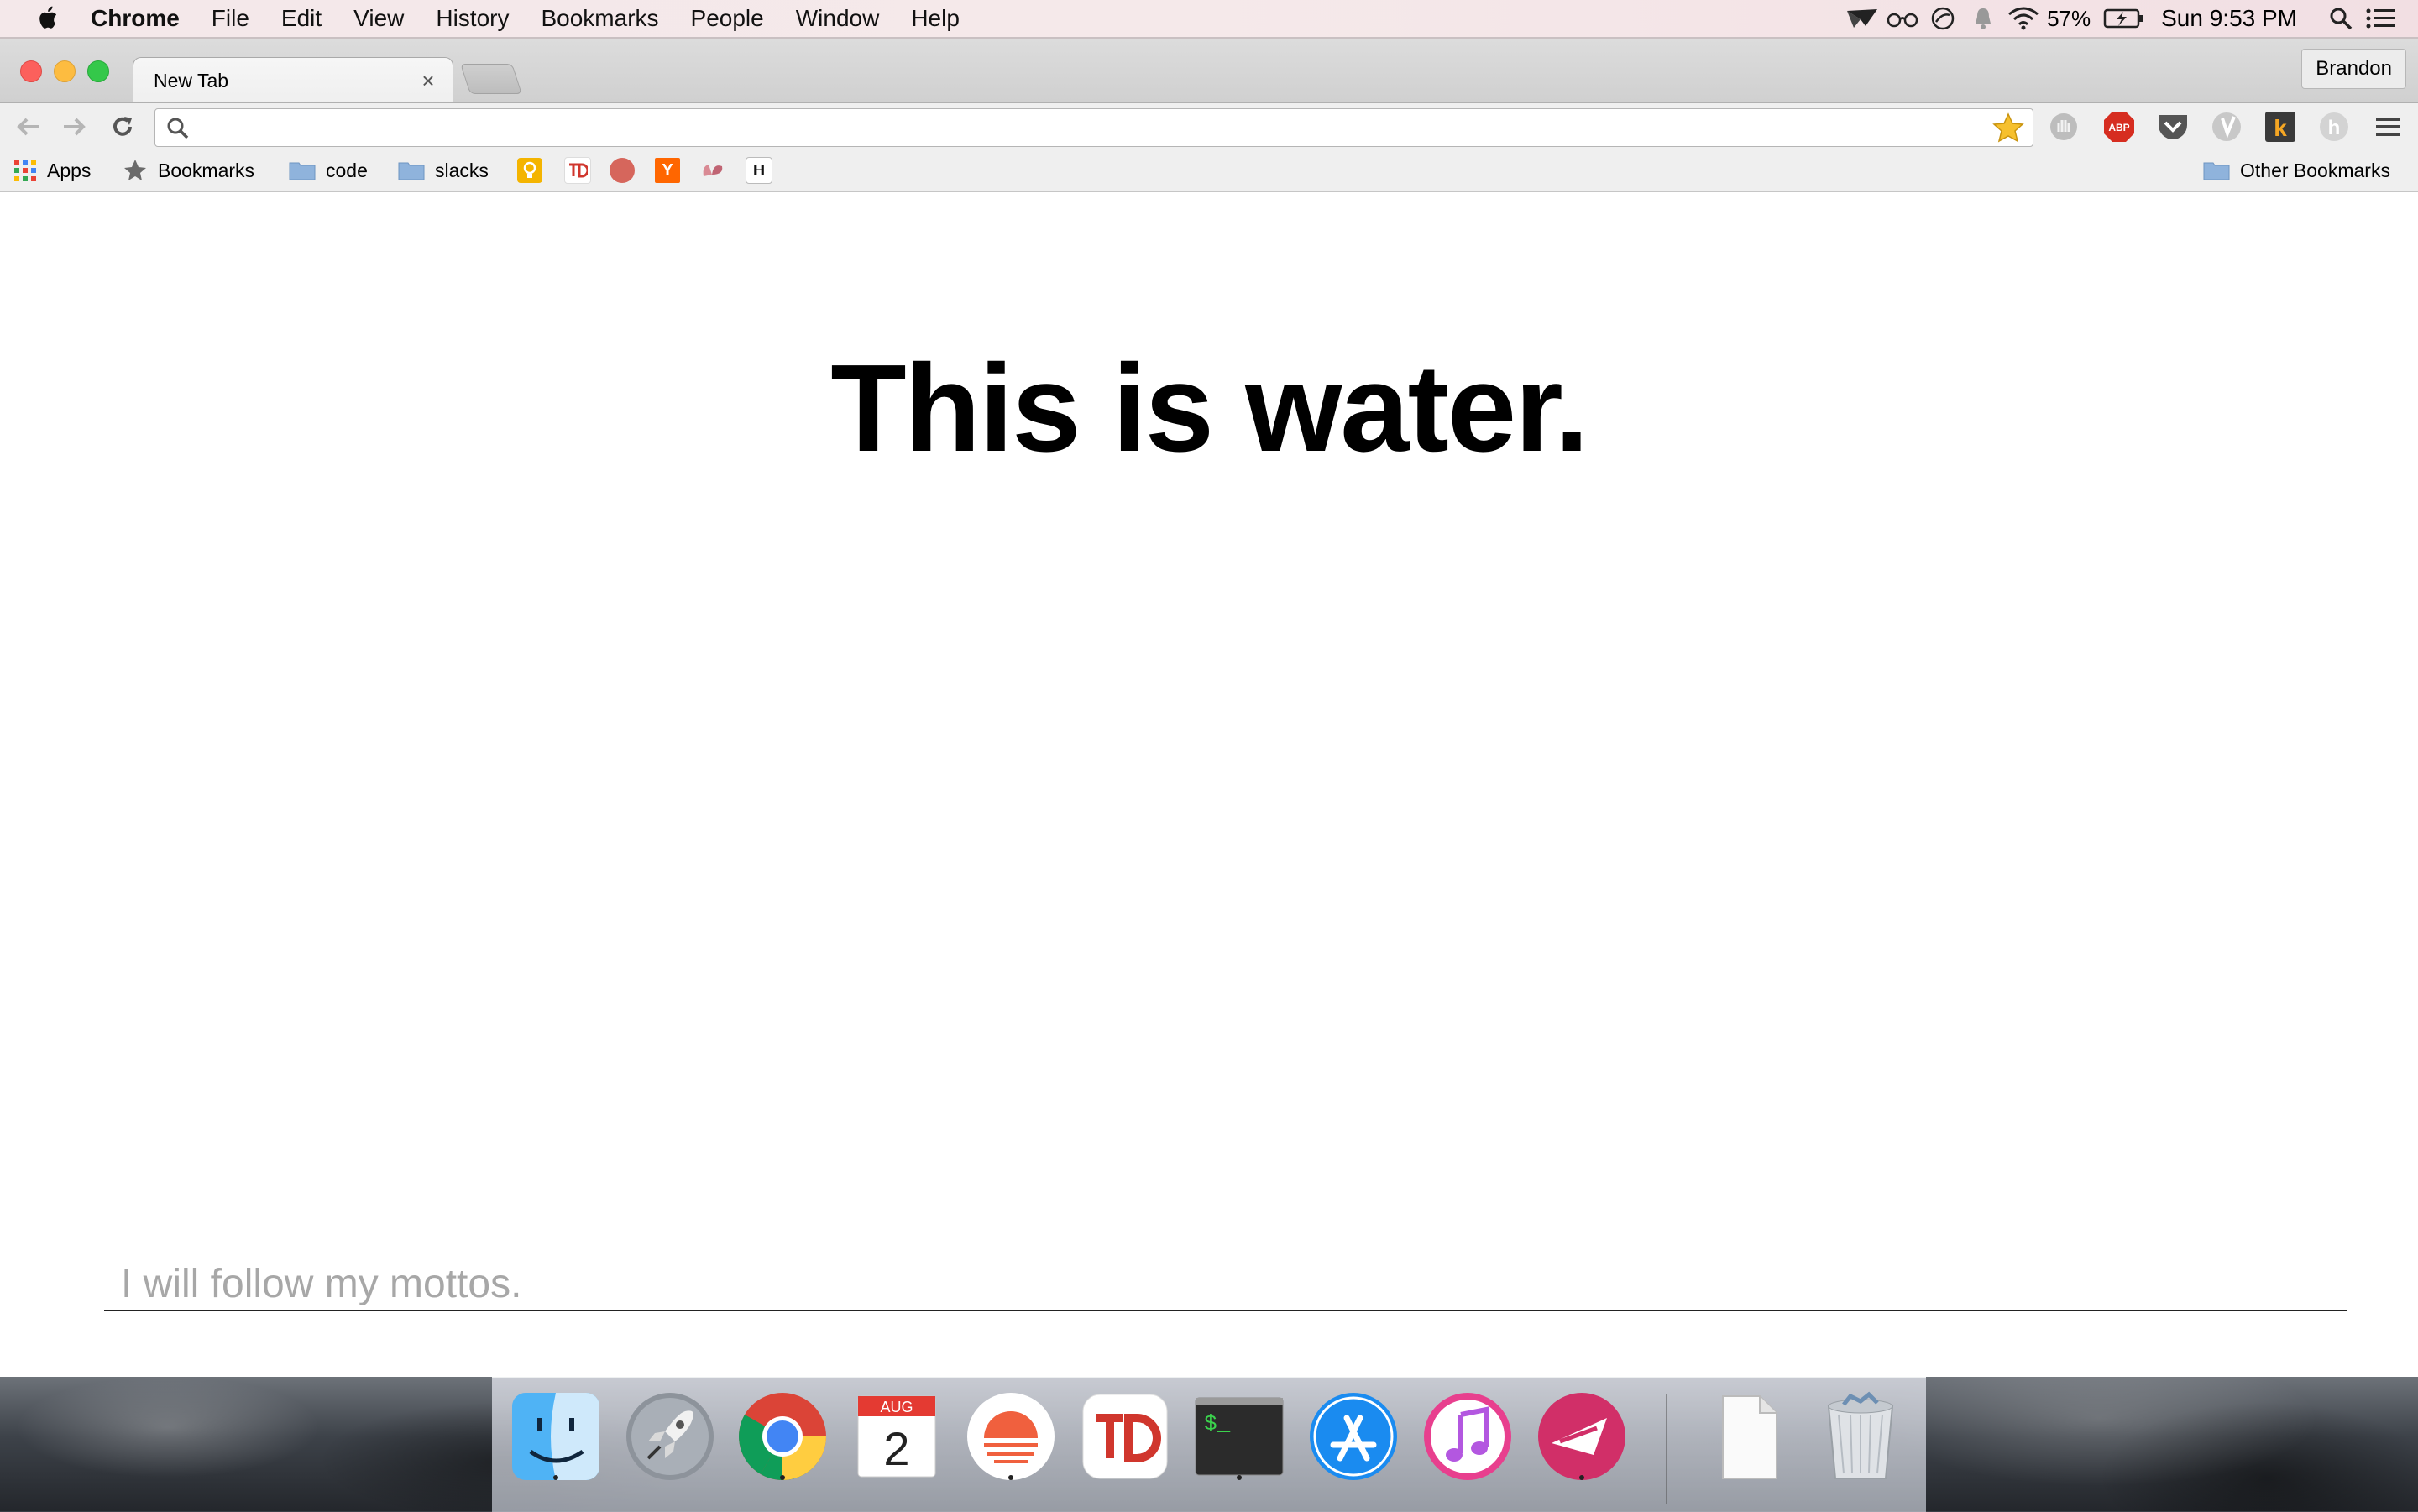 Image resolution: width=2418 pixels, height=1512 pixels. What do you see at coordinates (411, 171) in the screenshot?
I see `folder-icon` at bounding box center [411, 171].